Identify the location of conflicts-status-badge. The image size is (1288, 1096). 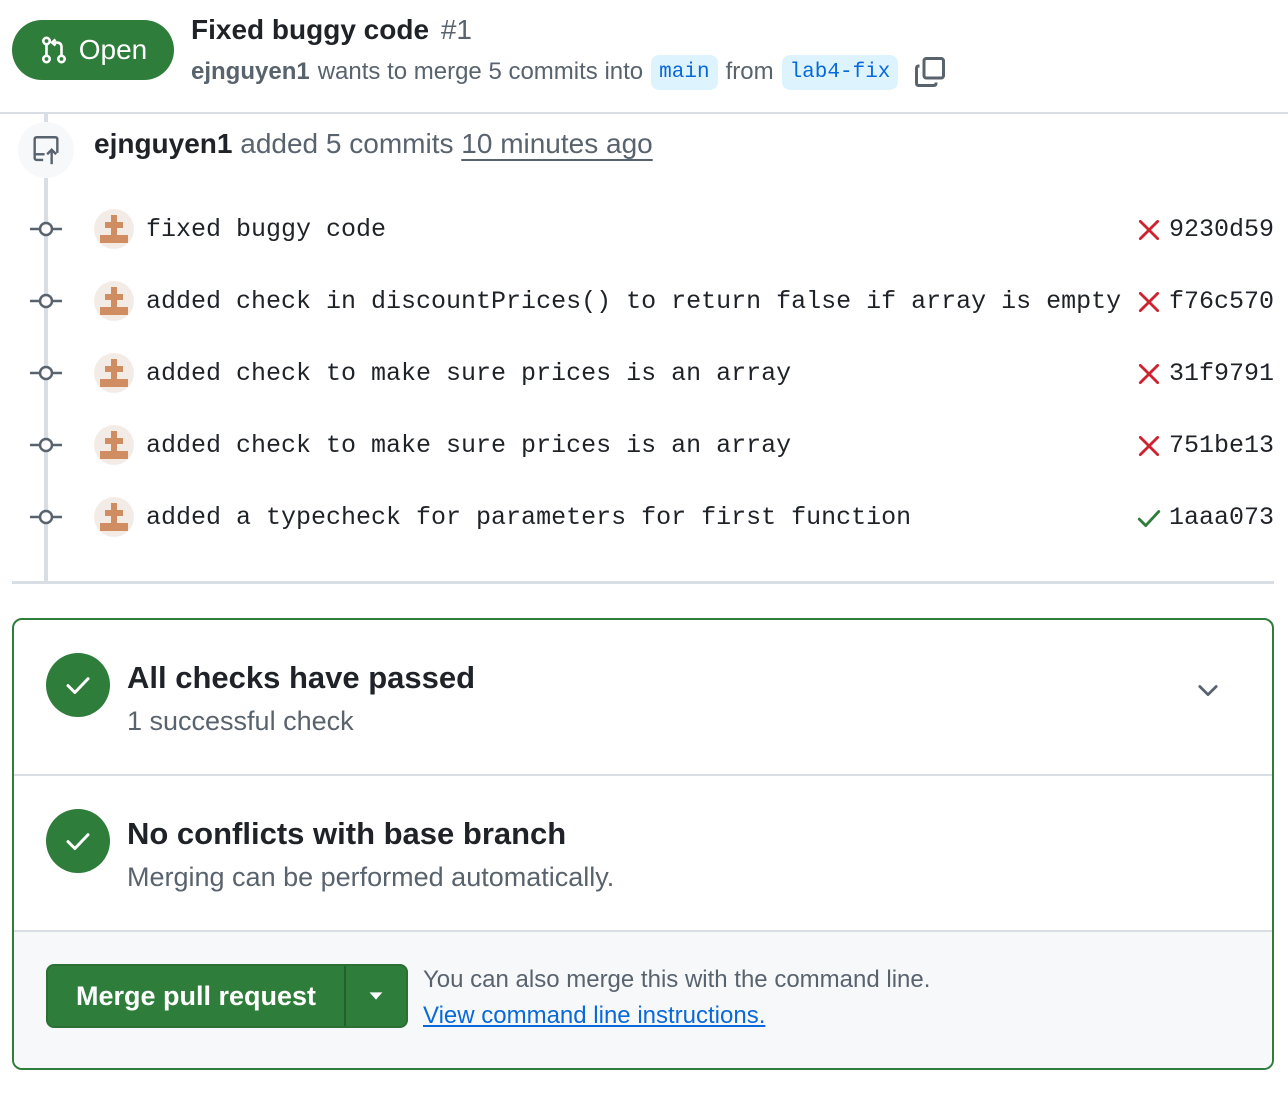
(78, 841).